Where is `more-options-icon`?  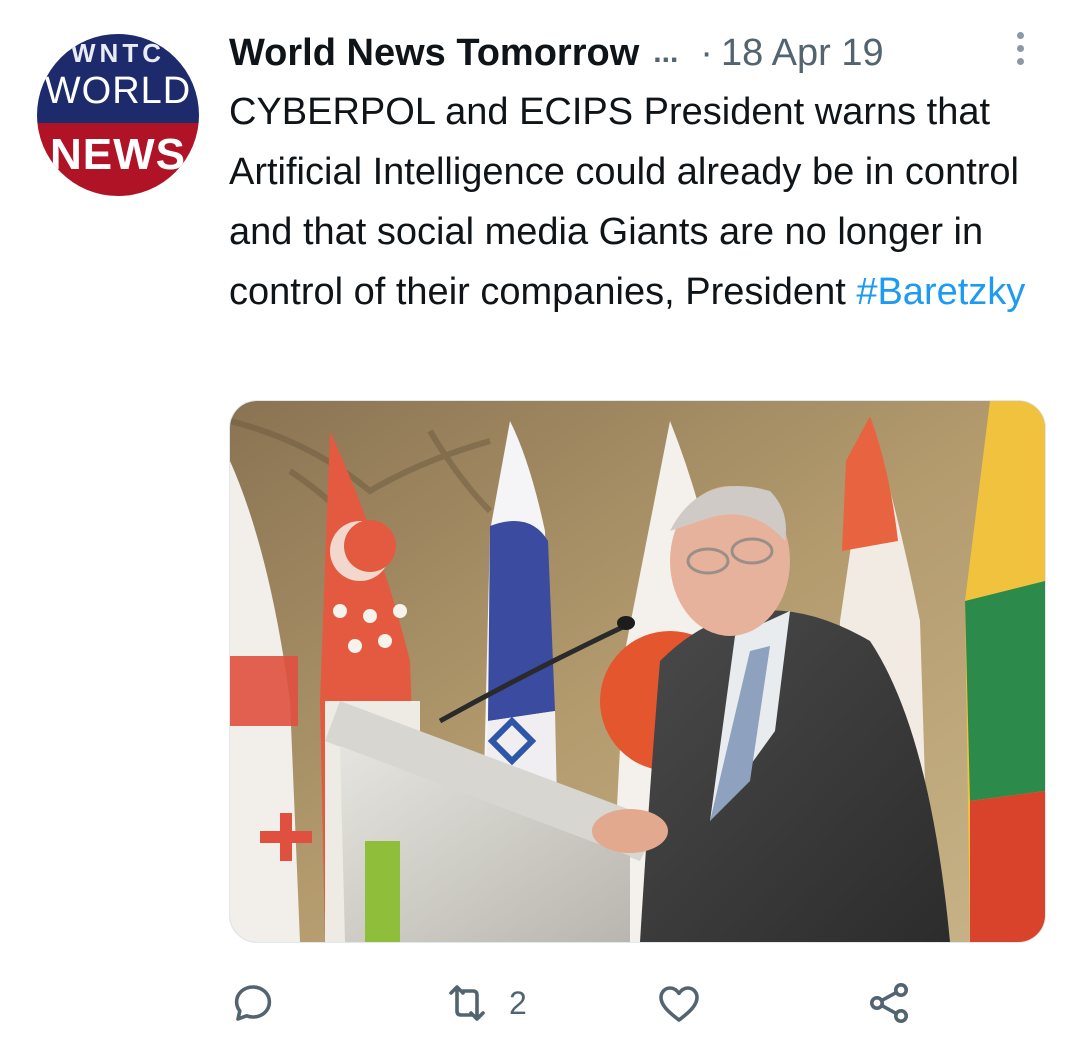 more-options-icon is located at coordinates (1020, 52).